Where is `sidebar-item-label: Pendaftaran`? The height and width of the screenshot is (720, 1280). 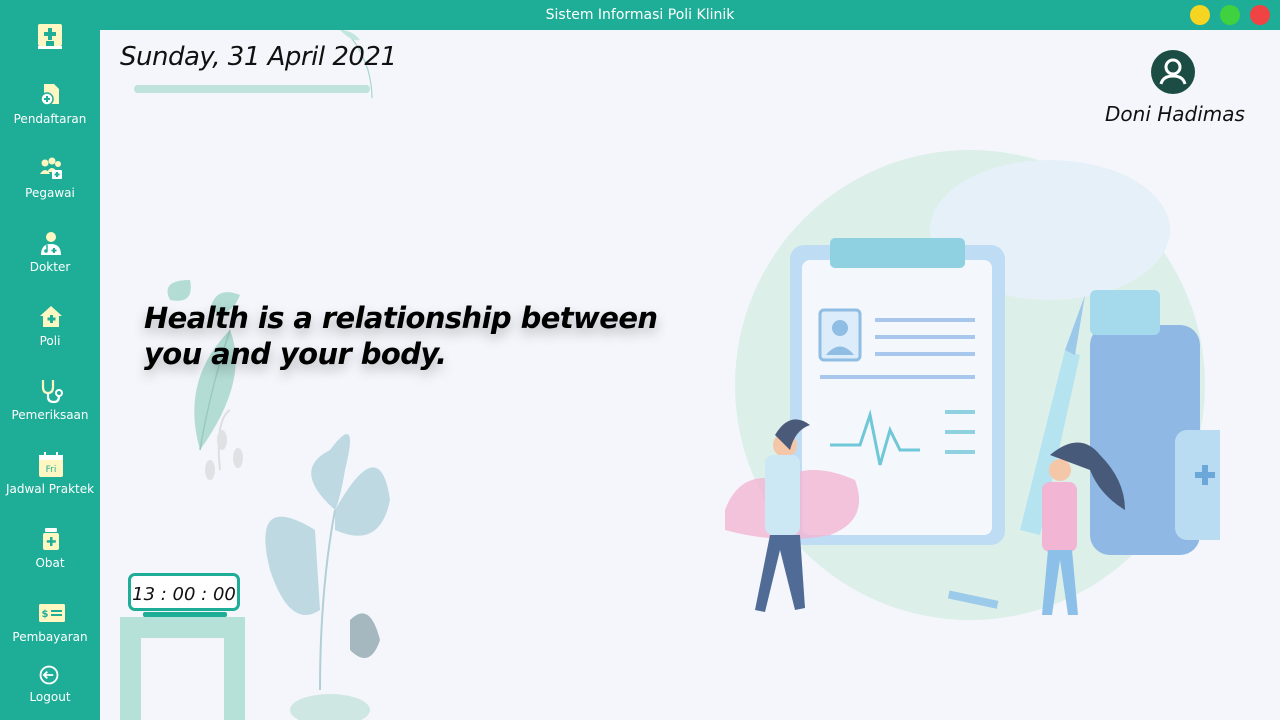
sidebar-item-label: Pendaftaran is located at coordinates (50, 119).